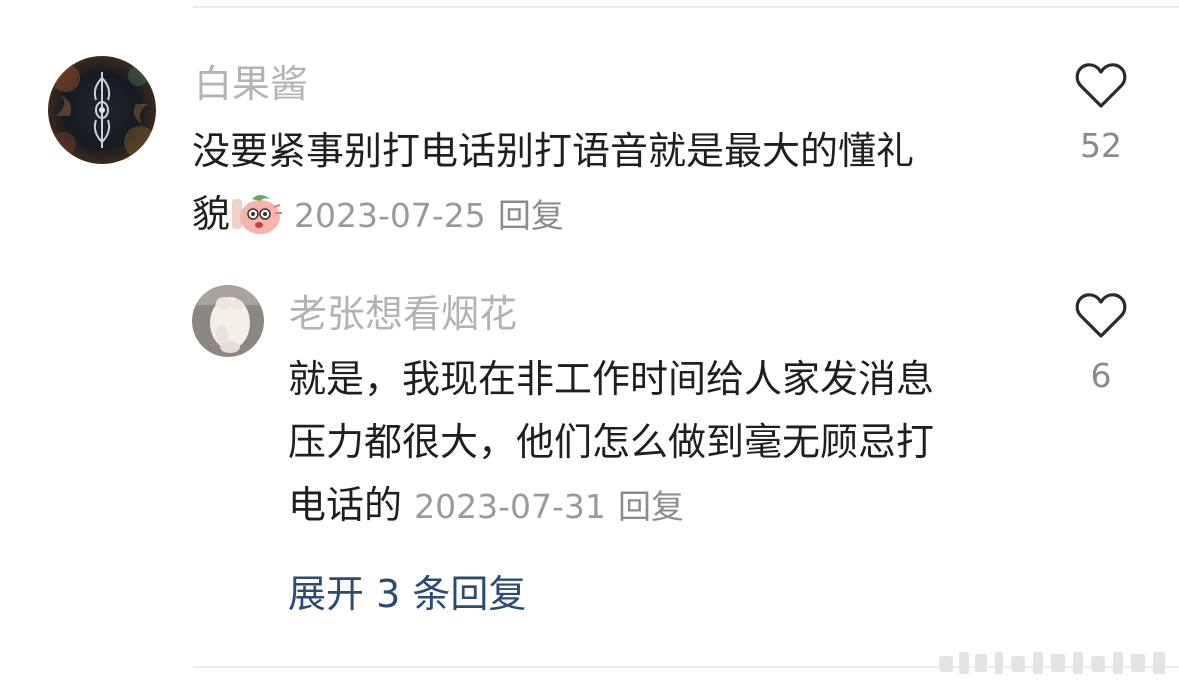 This screenshot has width=1179, height=686. What do you see at coordinates (407, 594) in the screenshot?
I see `expand-replies-button: 展开 3 条回复` at bounding box center [407, 594].